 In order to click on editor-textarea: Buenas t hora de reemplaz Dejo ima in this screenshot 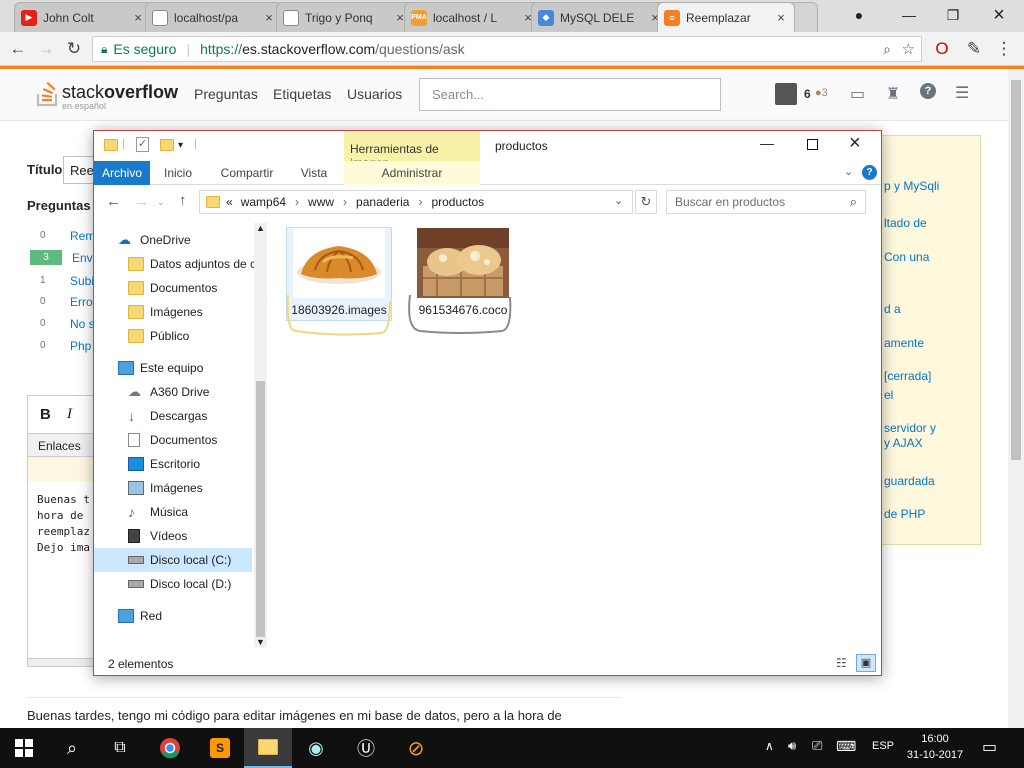, I will do `click(63, 524)`.